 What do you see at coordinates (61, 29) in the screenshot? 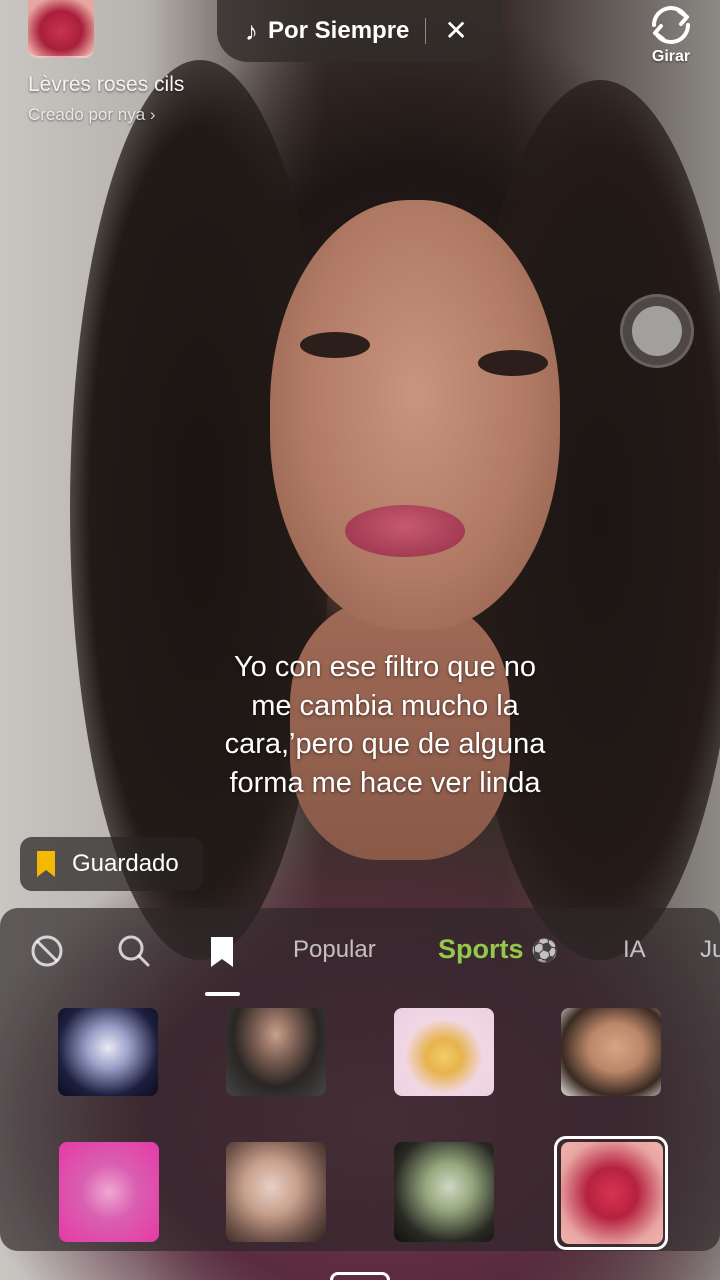
I see `effect-thumbnail` at bounding box center [61, 29].